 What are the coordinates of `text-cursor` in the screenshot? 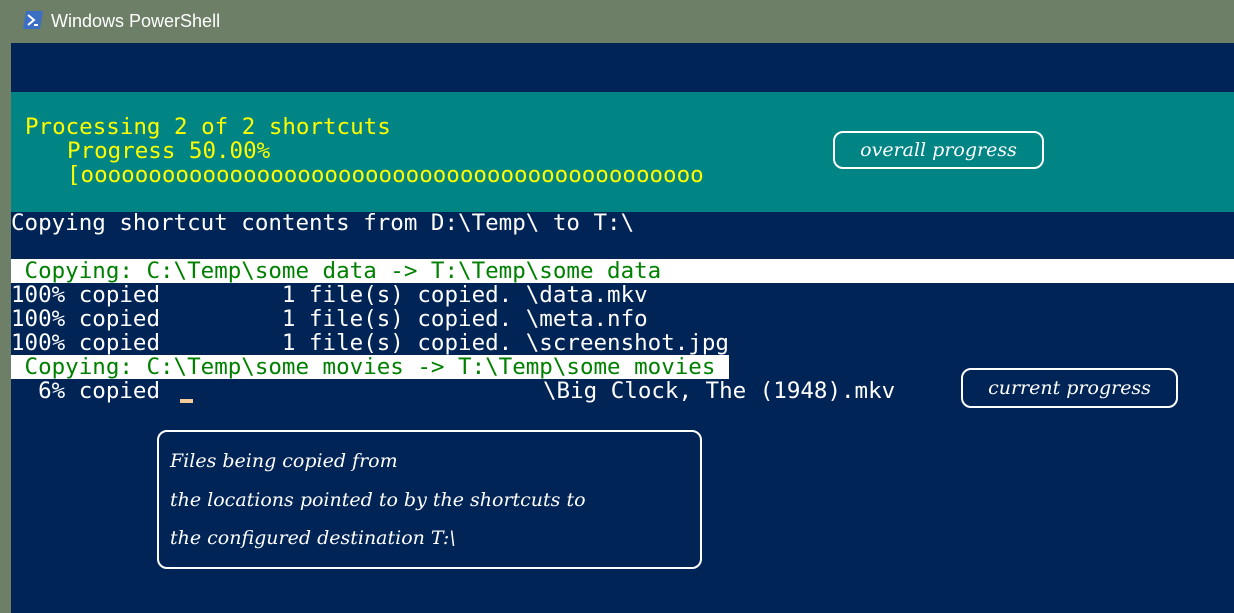 It's located at (186, 401).